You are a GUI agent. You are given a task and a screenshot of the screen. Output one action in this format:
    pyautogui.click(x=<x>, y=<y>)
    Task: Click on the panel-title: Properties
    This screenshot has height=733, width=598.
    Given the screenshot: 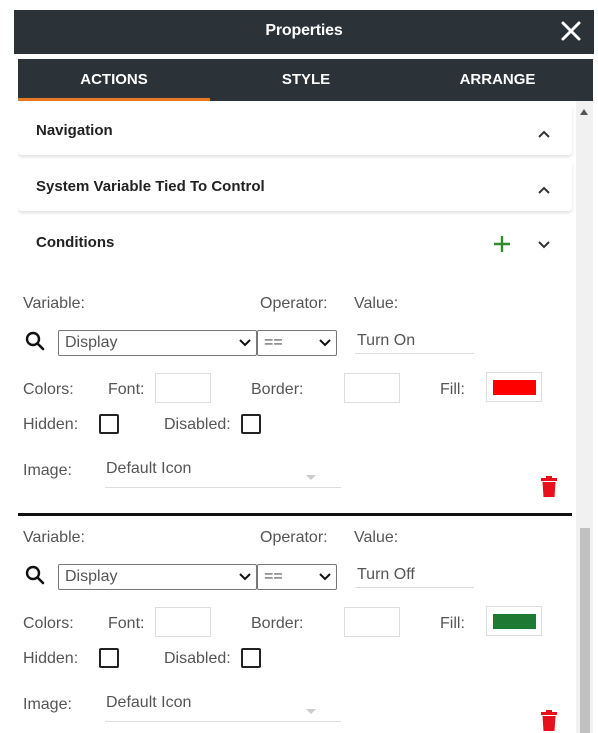 What is the action you would take?
    pyautogui.click(x=304, y=30)
    